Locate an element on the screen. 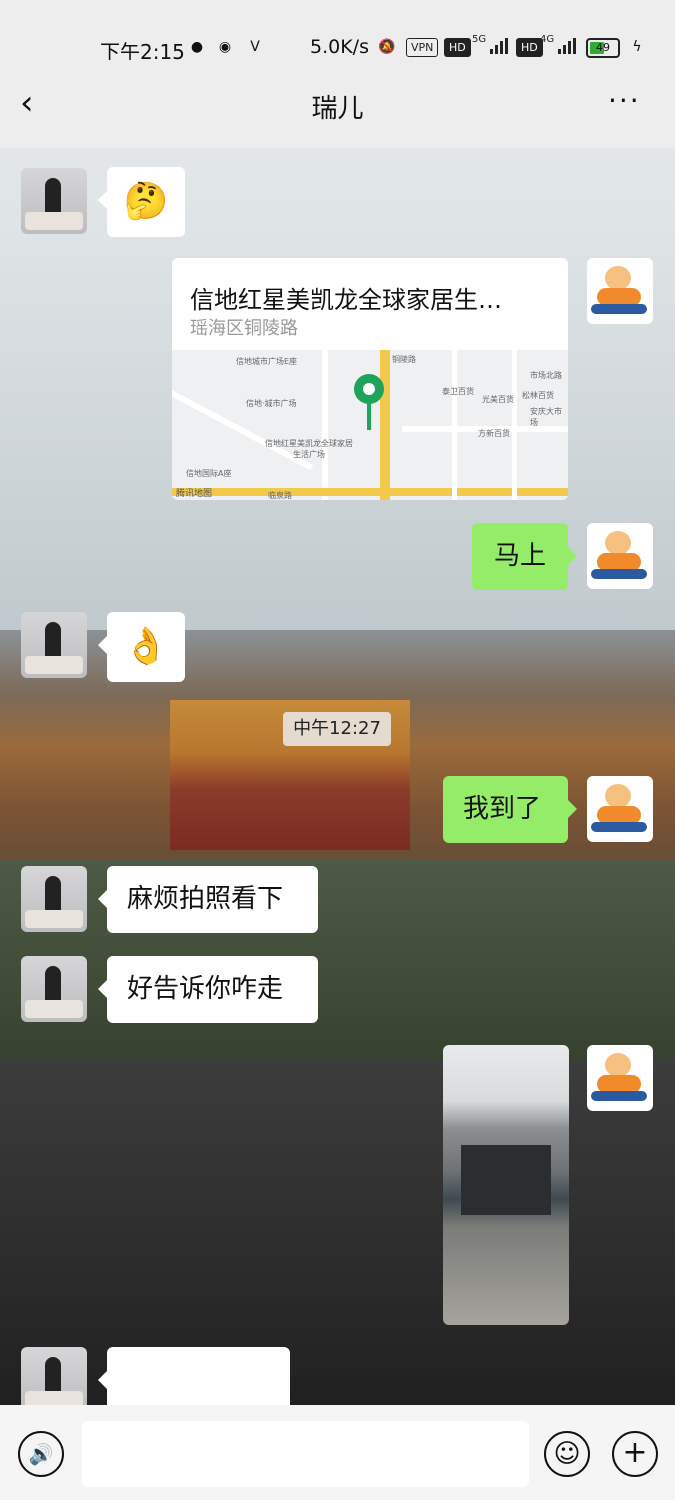  battery-icon: 49 is located at coordinates (603, 48).